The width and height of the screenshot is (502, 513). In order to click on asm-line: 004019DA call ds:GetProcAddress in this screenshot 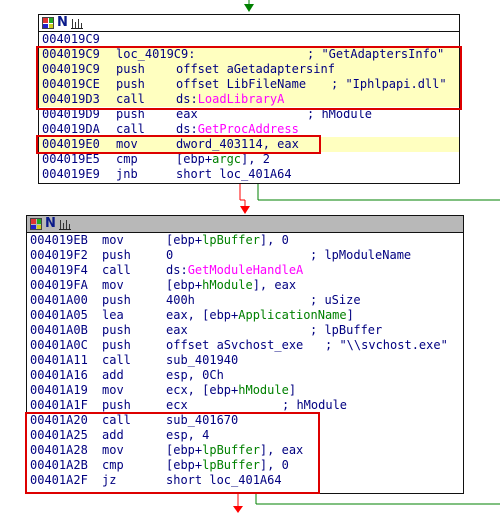, I will do `click(249, 129)`.